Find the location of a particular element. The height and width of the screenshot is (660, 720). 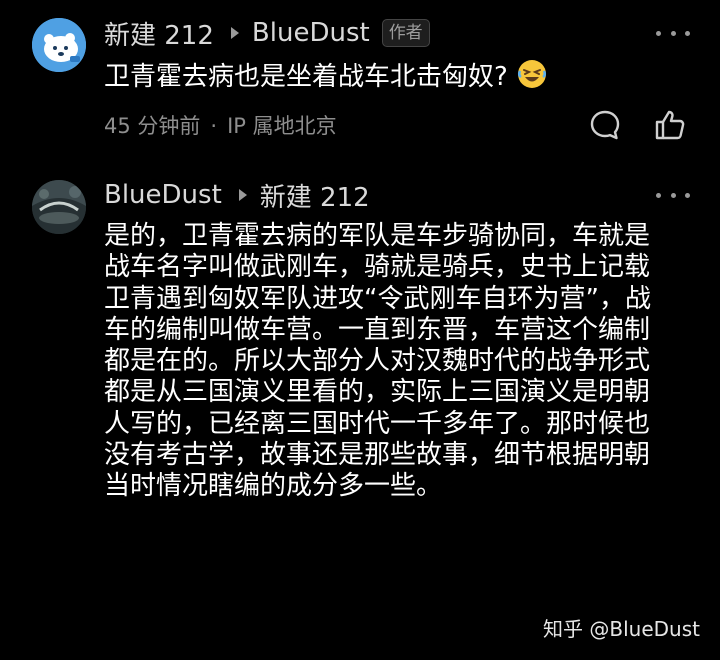

ip-location: IP 属地北京 is located at coordinates (282, 126).